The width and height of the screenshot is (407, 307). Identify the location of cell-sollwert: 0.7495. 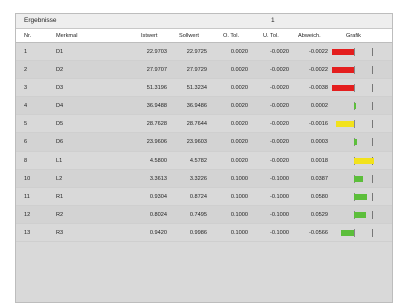
(198, 214).